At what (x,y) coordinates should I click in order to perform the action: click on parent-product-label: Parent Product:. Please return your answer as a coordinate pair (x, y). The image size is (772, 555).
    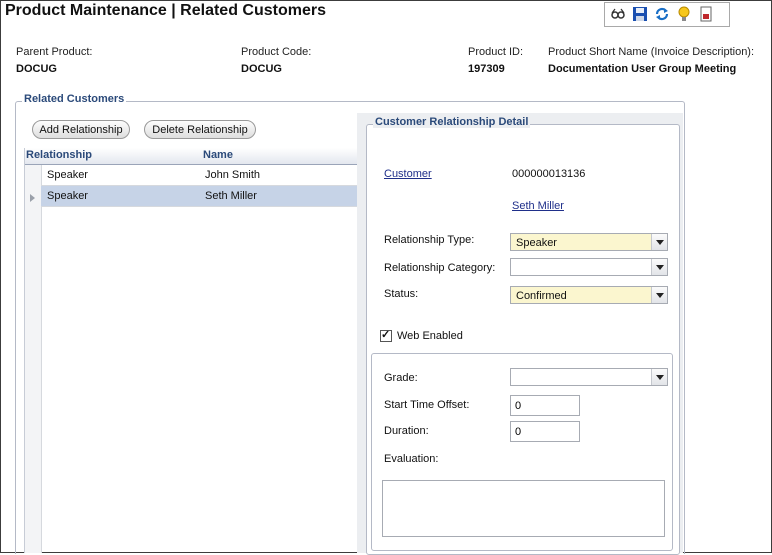
    Looking at the image, I should click on (54, 52).